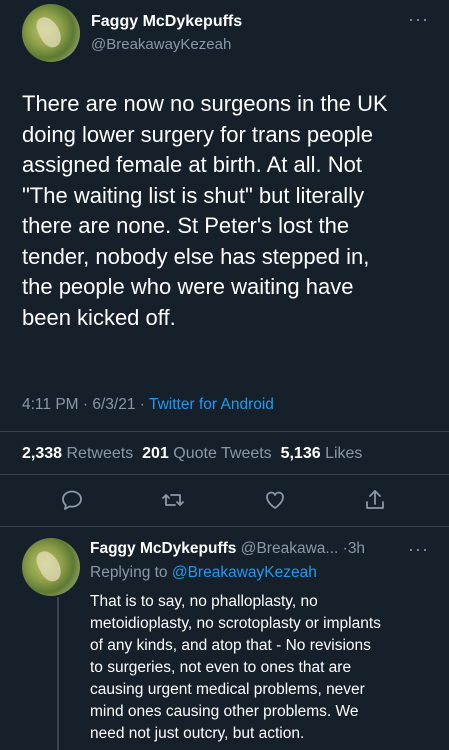  What do you see at coordinates (276, 501) in the screenshot?
I see `like-icon` at bounding box center [276, 501].